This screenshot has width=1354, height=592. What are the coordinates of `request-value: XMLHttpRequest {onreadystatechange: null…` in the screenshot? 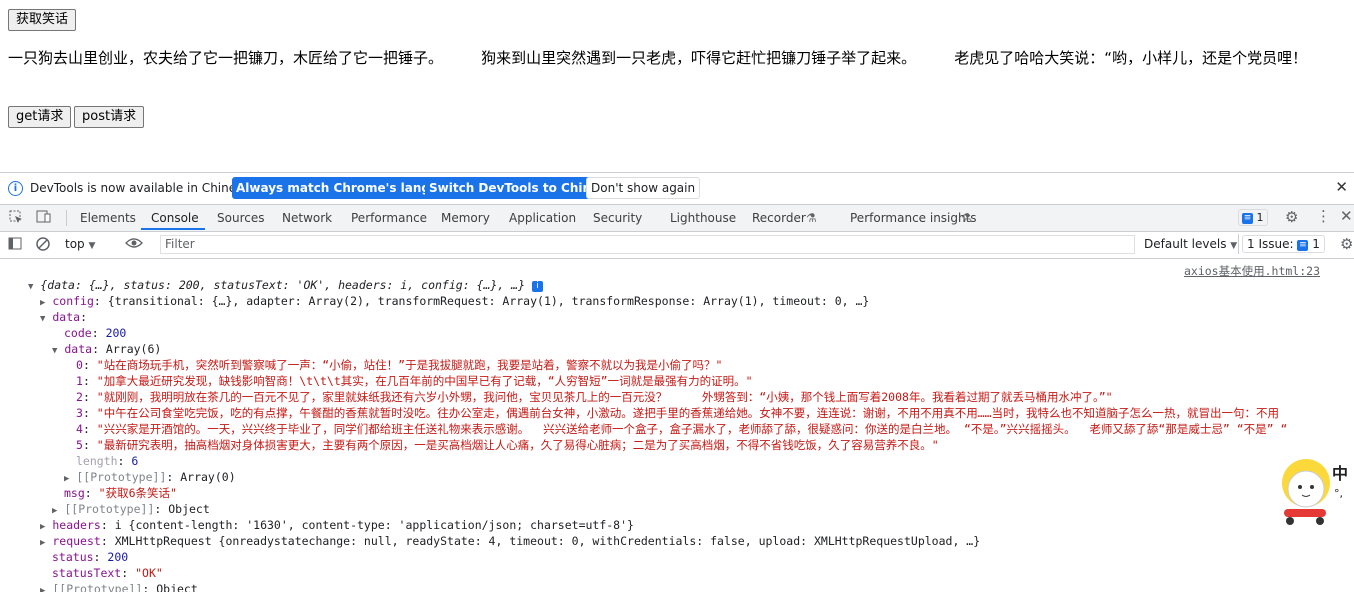 It's located at (547, 541).